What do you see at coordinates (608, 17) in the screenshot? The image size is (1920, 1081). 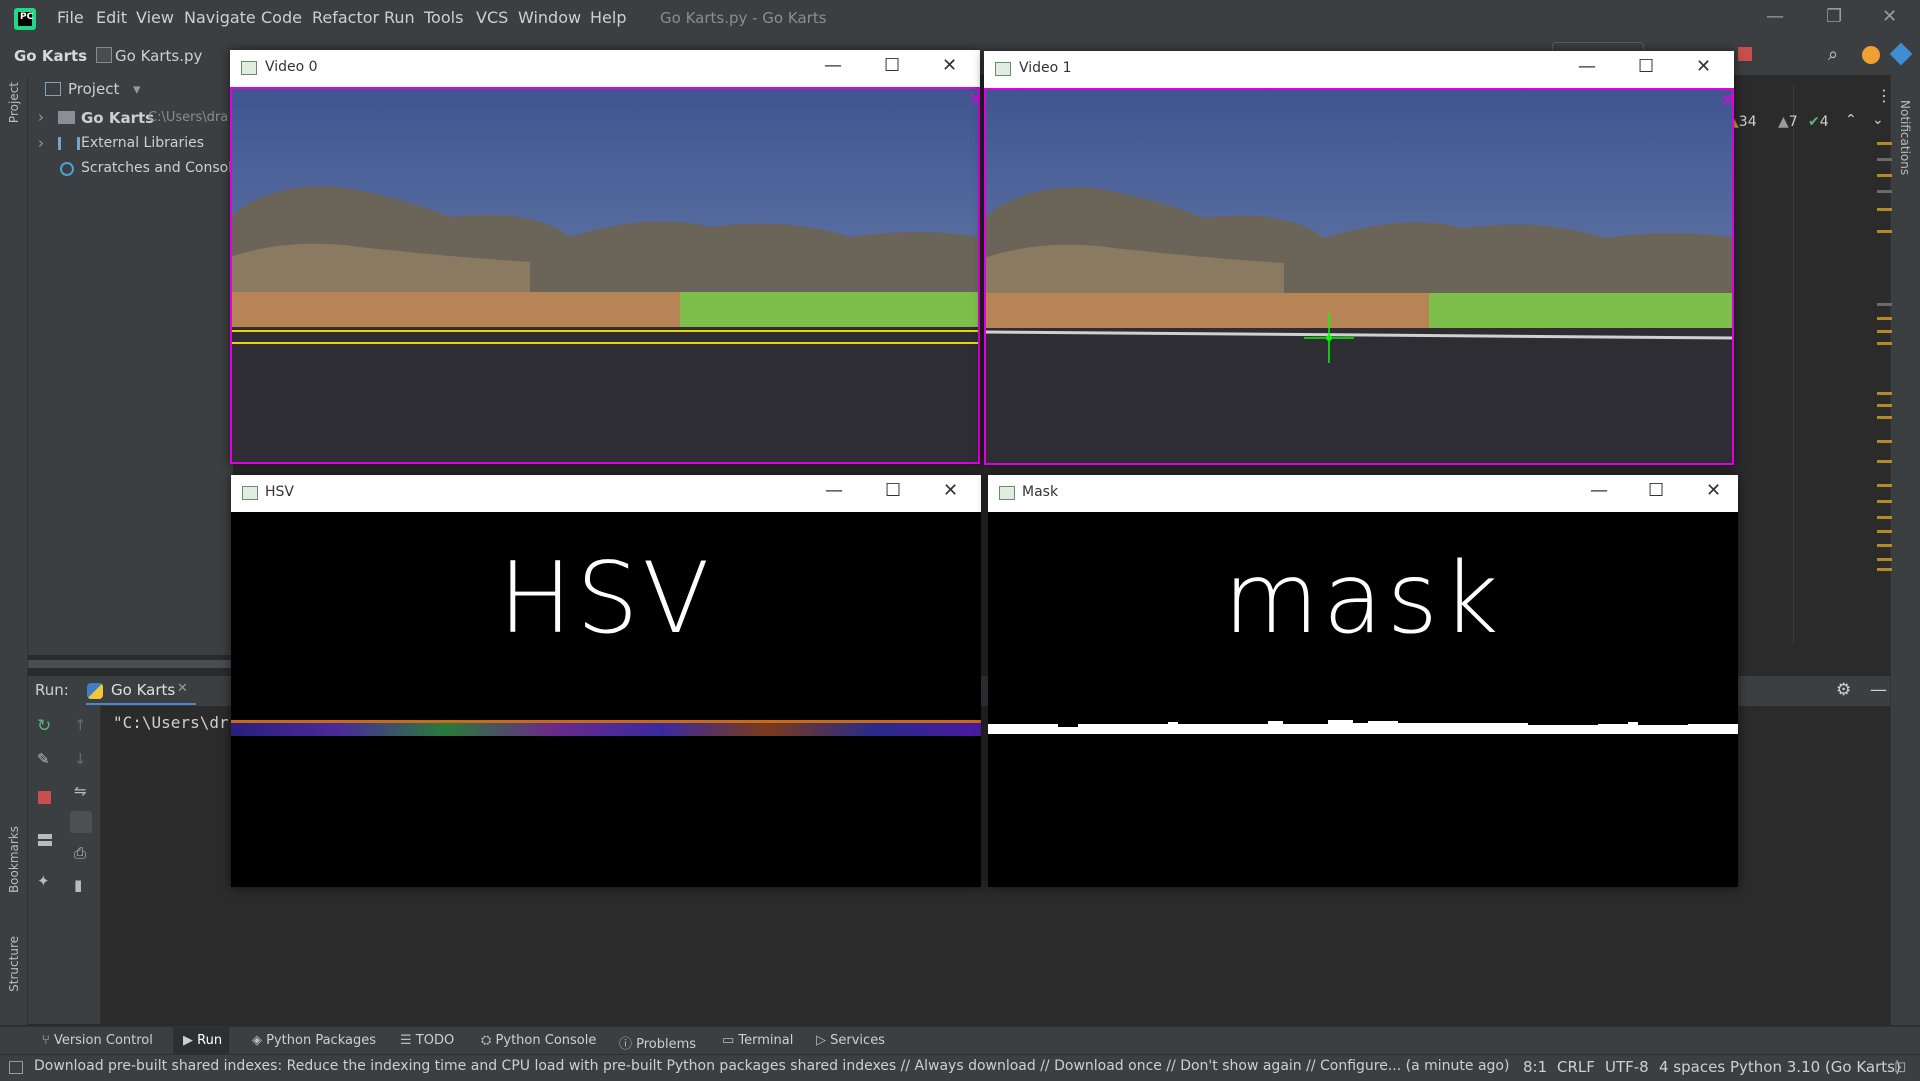 I see `menu-help: Help` at bounding box center [608, 17].